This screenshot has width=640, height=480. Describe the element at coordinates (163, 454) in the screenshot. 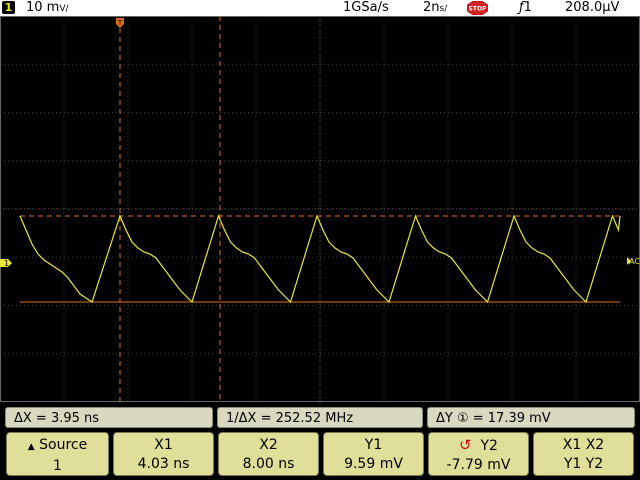

I see `softkey-x1: X1 4.03 ns` at that location.